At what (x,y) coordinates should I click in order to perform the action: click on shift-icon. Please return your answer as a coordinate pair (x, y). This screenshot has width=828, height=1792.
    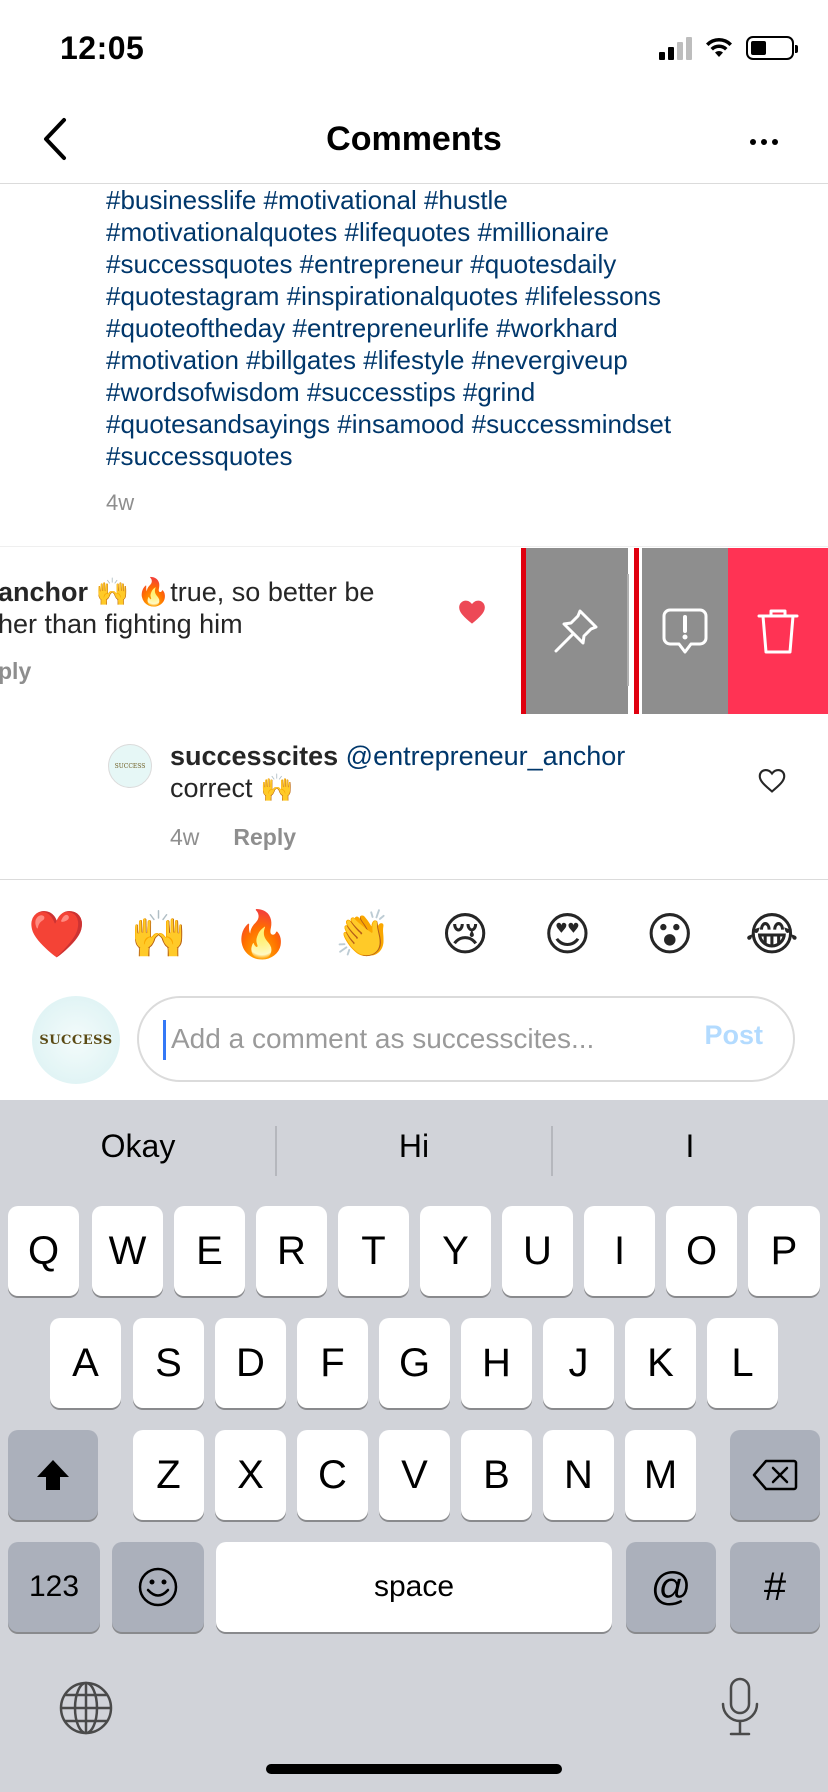
    Looking at the image, I should click on (53, 1475).